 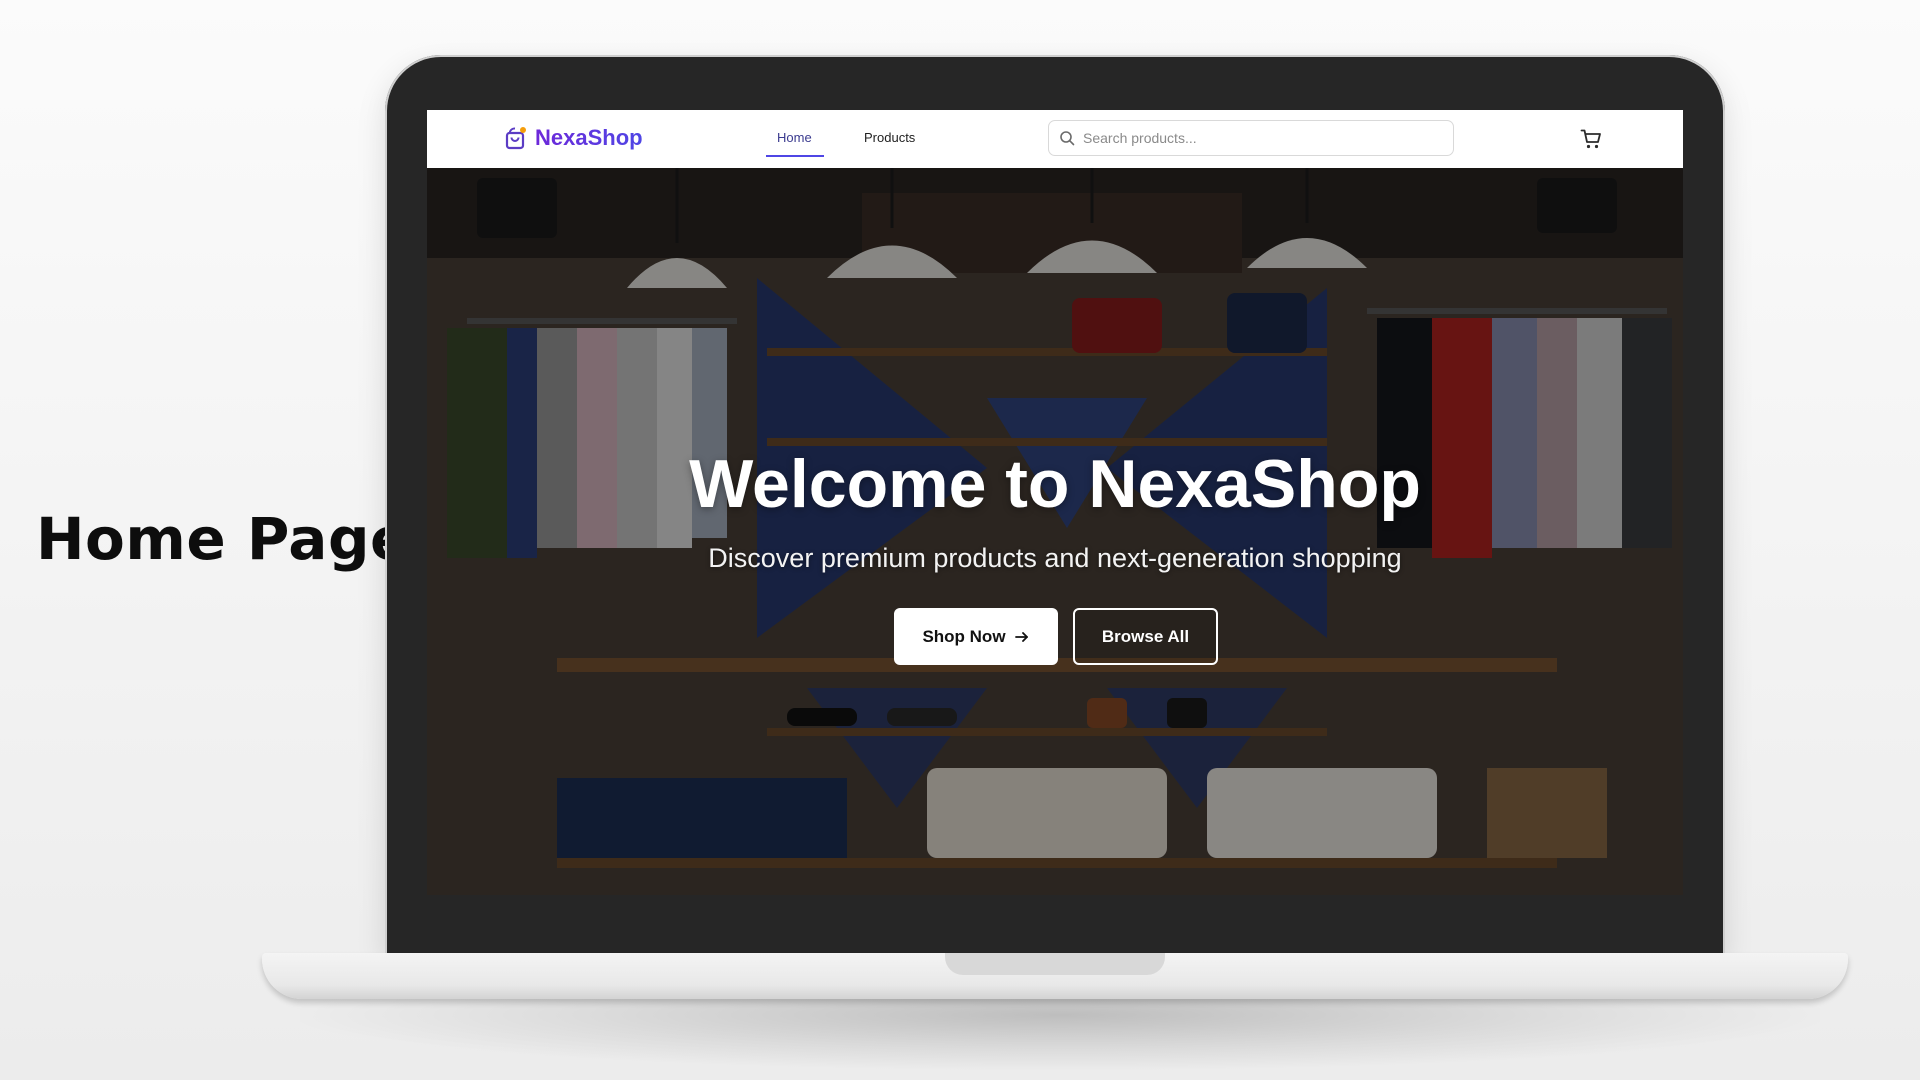 What do you see at coordinates (795, 156) in the screenshot?
I see `active-nav-indicator` at bounding box center [795, 156].